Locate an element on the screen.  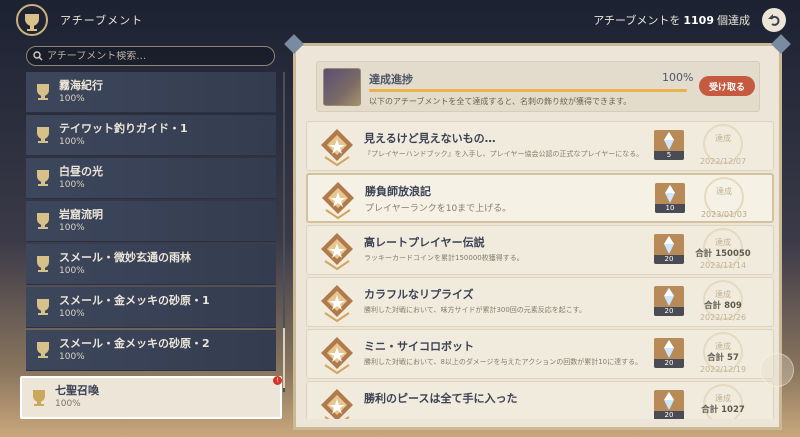
achievement-total: 合計 150050 is located at coordinates (723, 254).